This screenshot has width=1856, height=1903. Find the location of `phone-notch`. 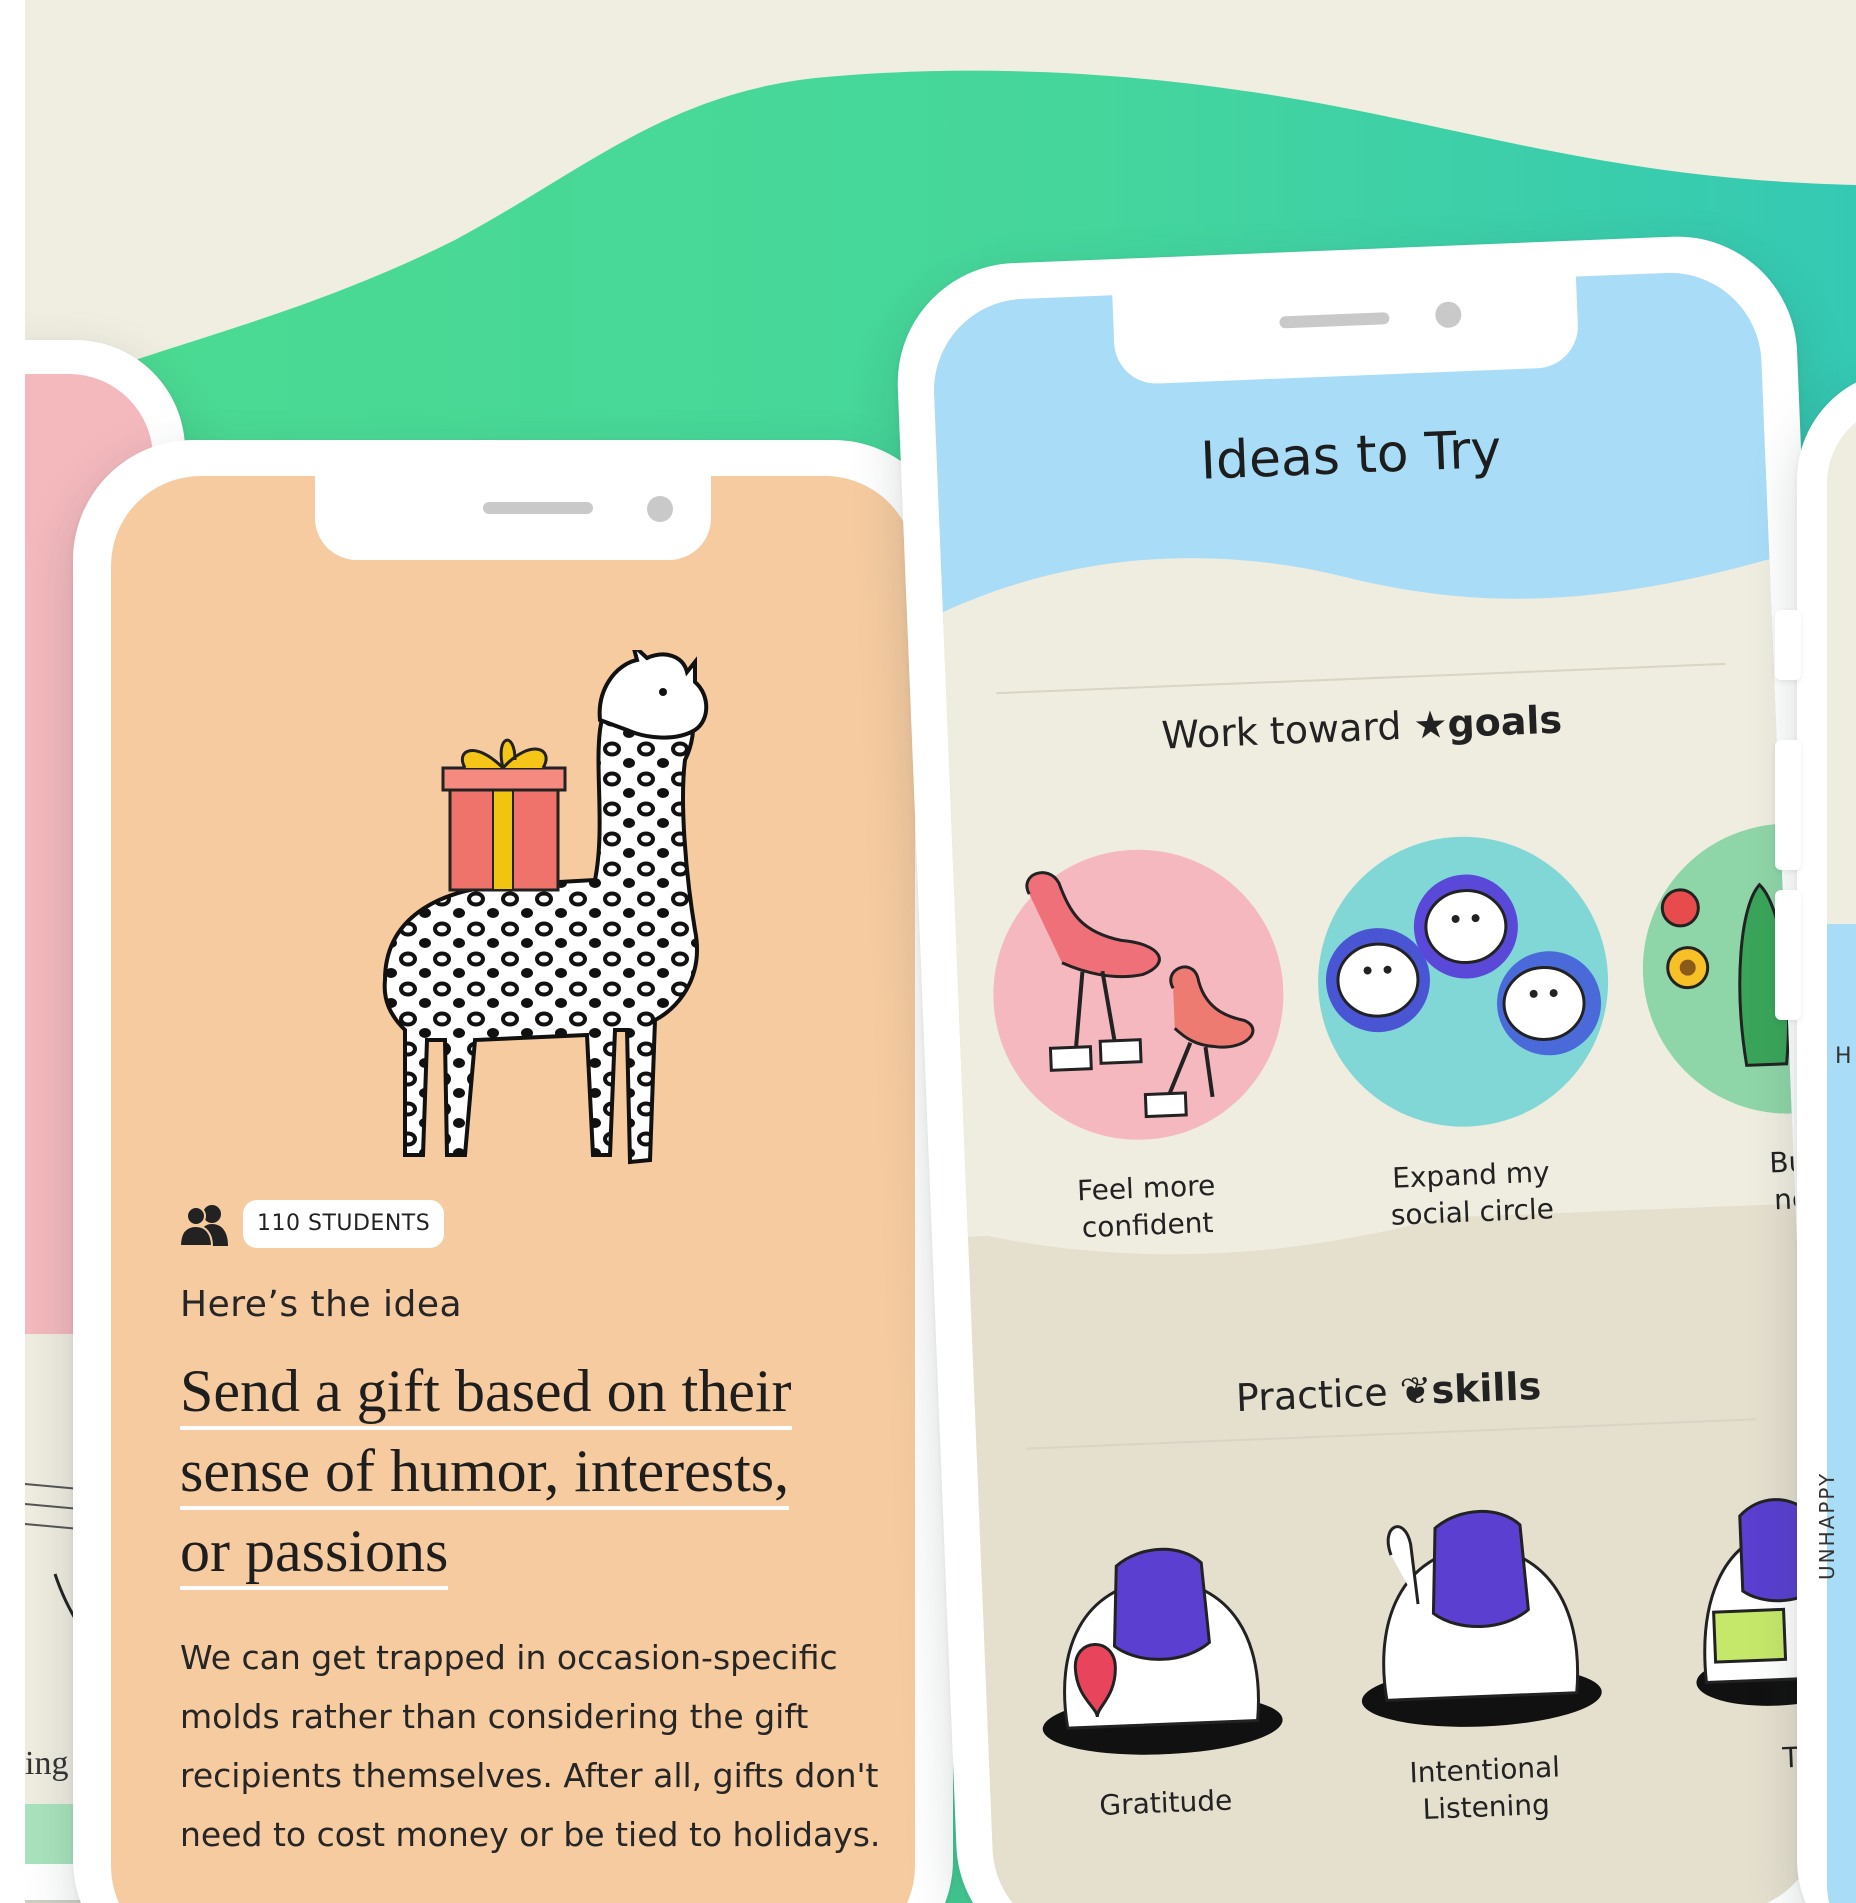

phone-notch is located at coordinates (1346, 330).